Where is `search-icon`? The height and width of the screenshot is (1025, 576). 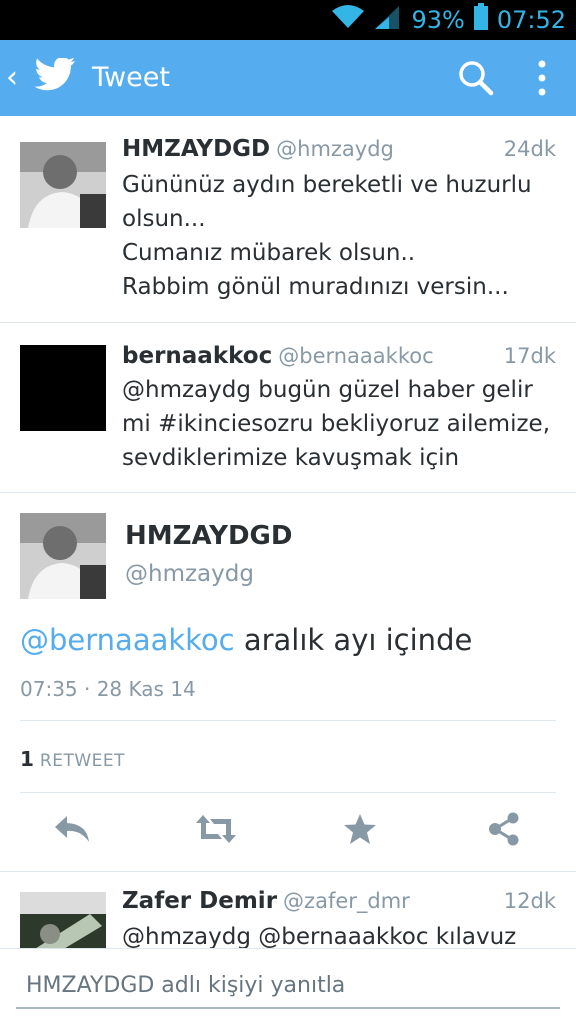
search-icon is located at coordinates (476, 80).